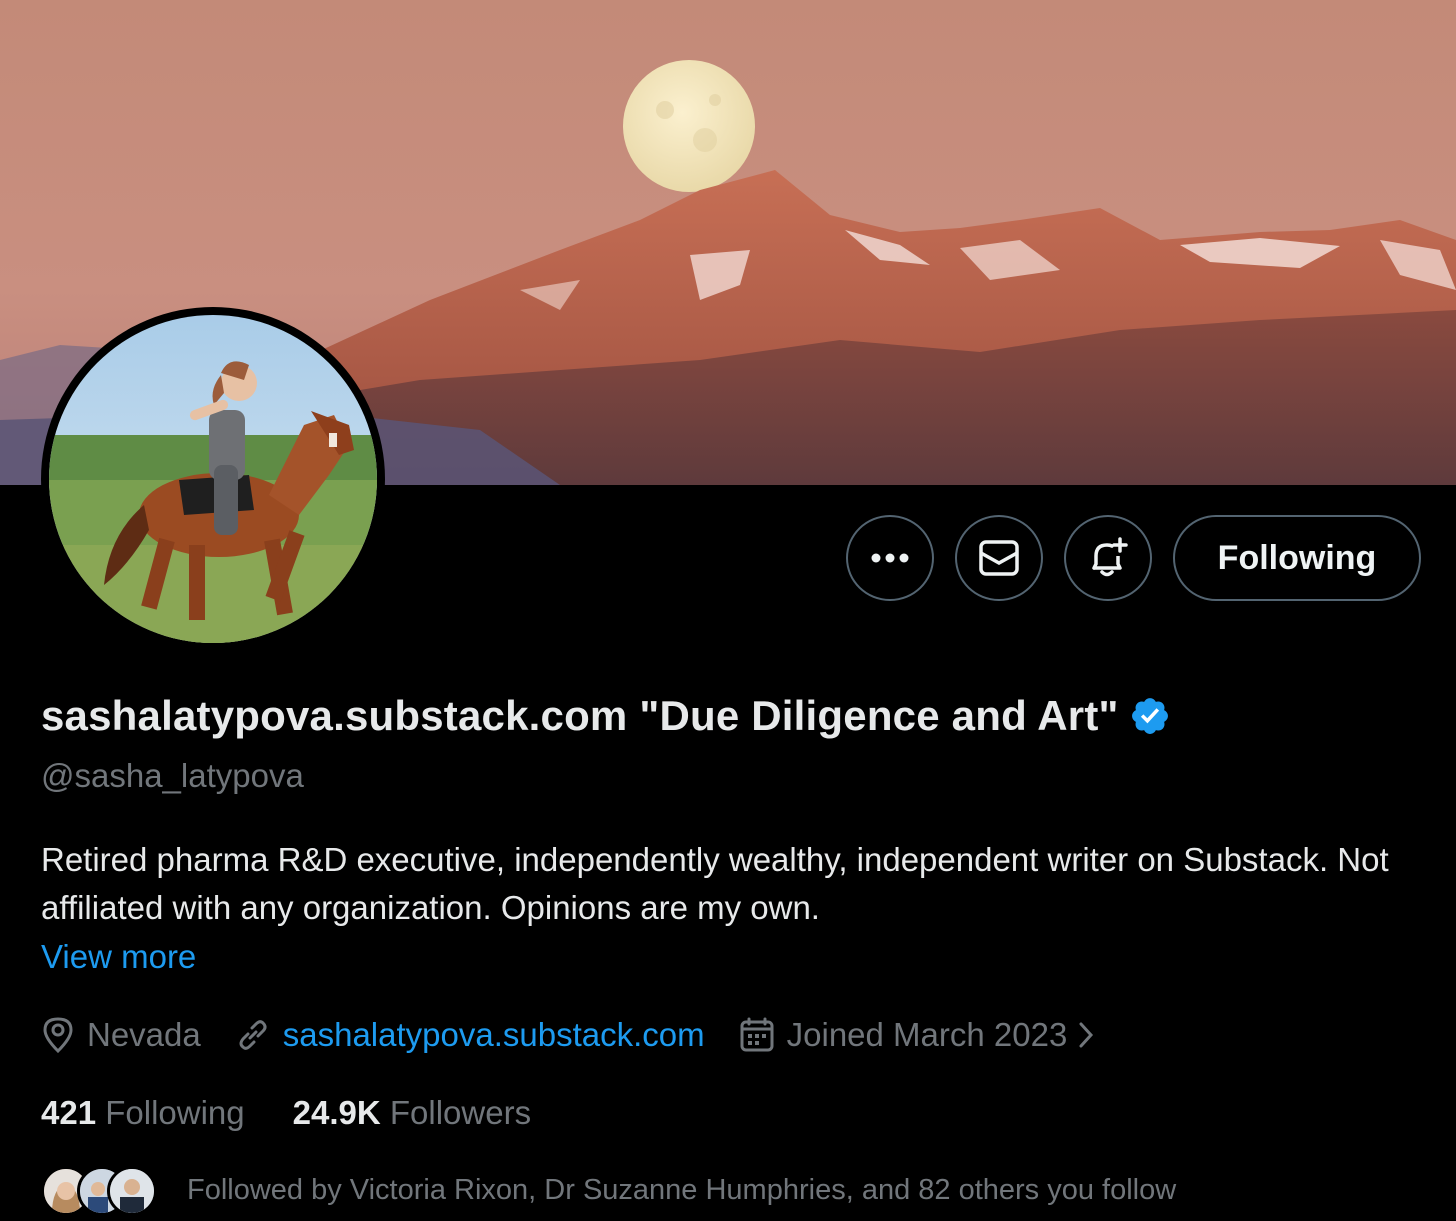 Image resolution: width=1456 pixels, height=1221 pixels. I want to click on followers-label: Followers, so click(460, 1112).